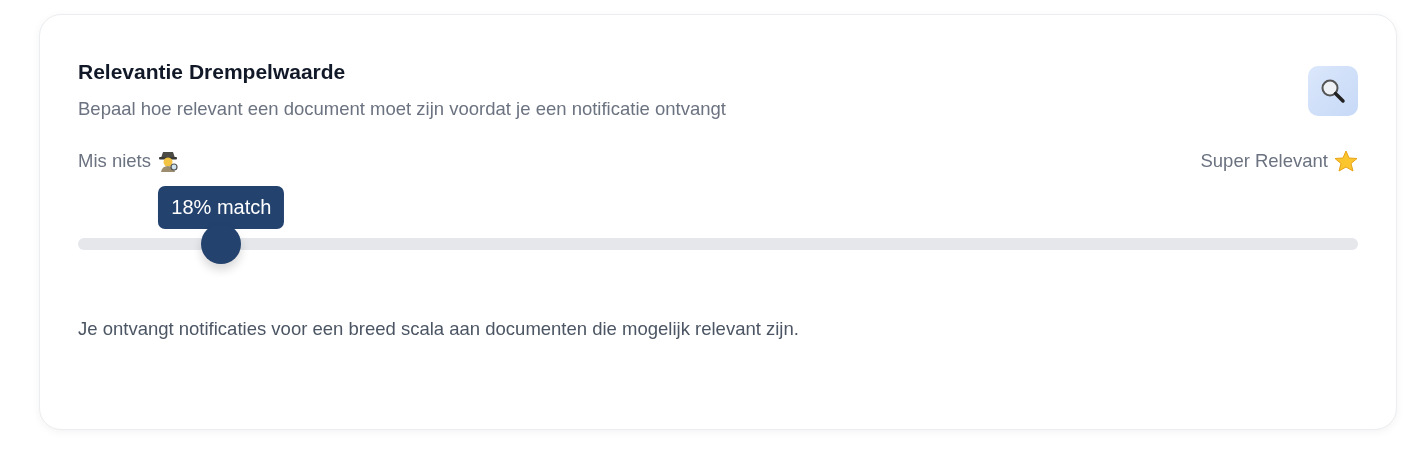  Describe the element at coordinates (221, 244) in the screenshot. I see `slider-thumb` at that location.